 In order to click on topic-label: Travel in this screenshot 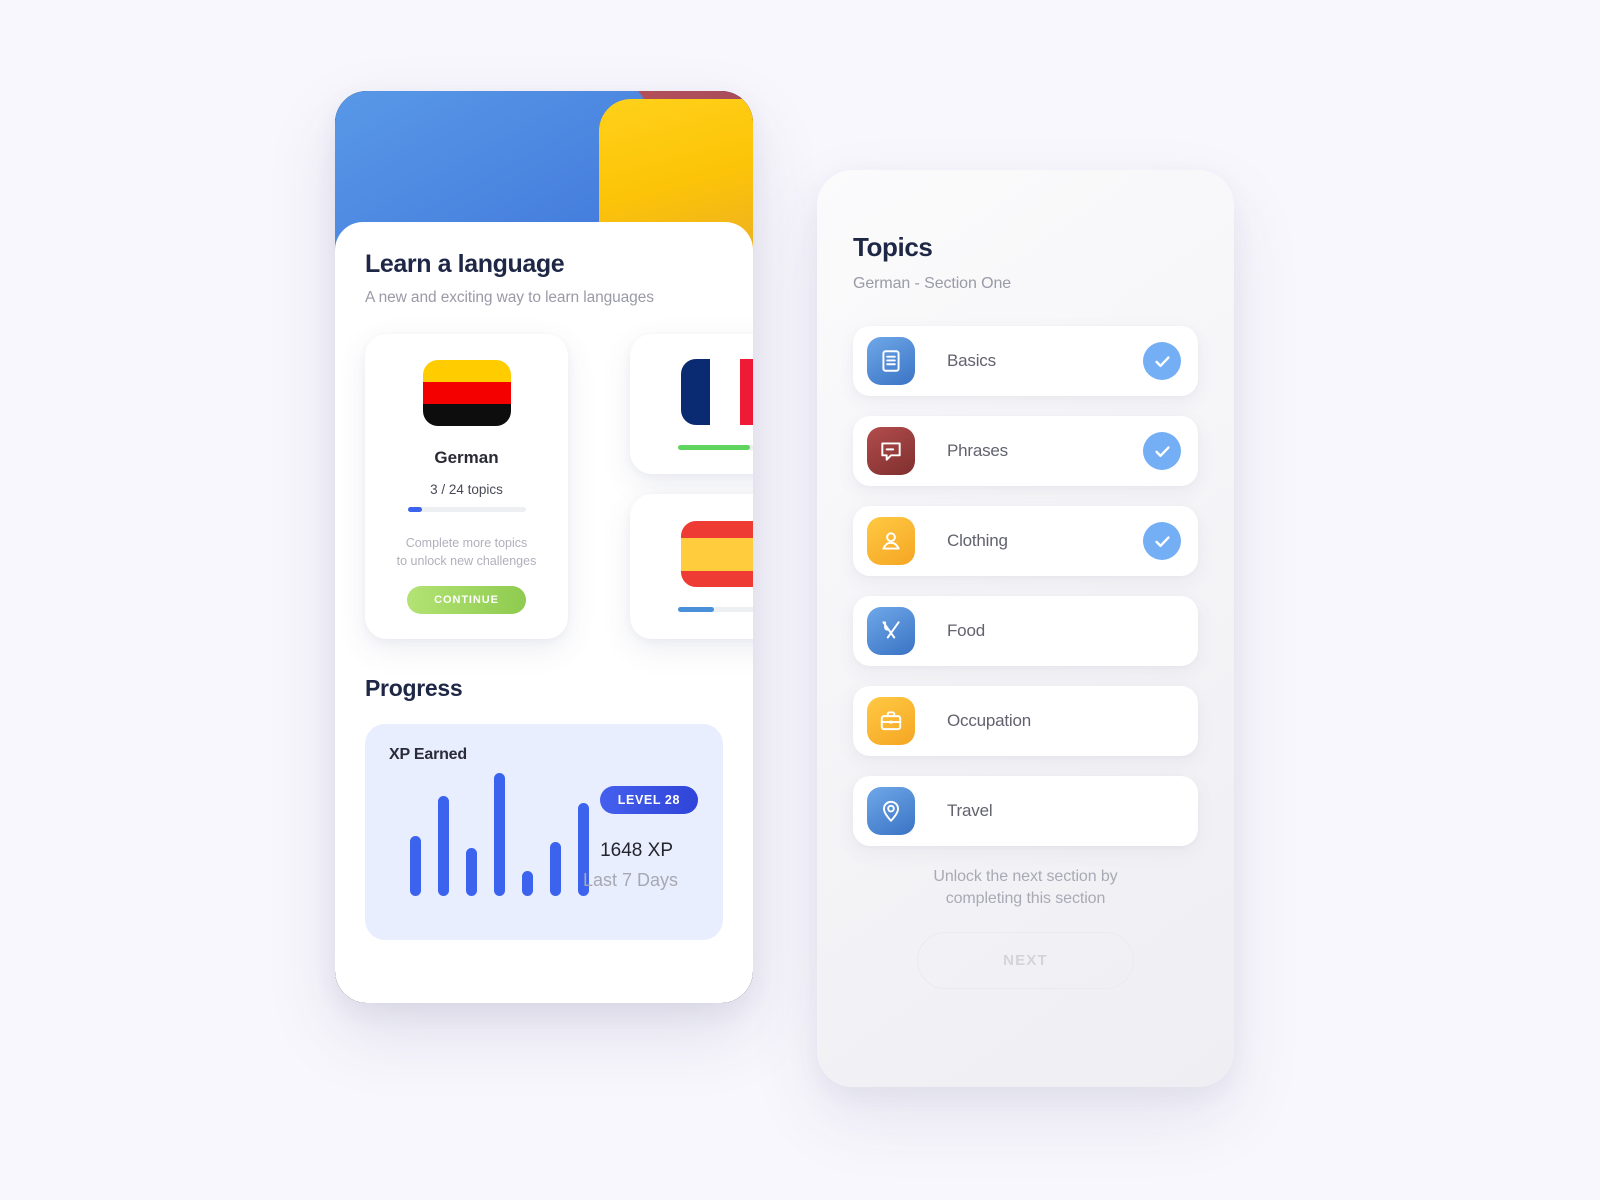, I will do `click(970, 810)`.